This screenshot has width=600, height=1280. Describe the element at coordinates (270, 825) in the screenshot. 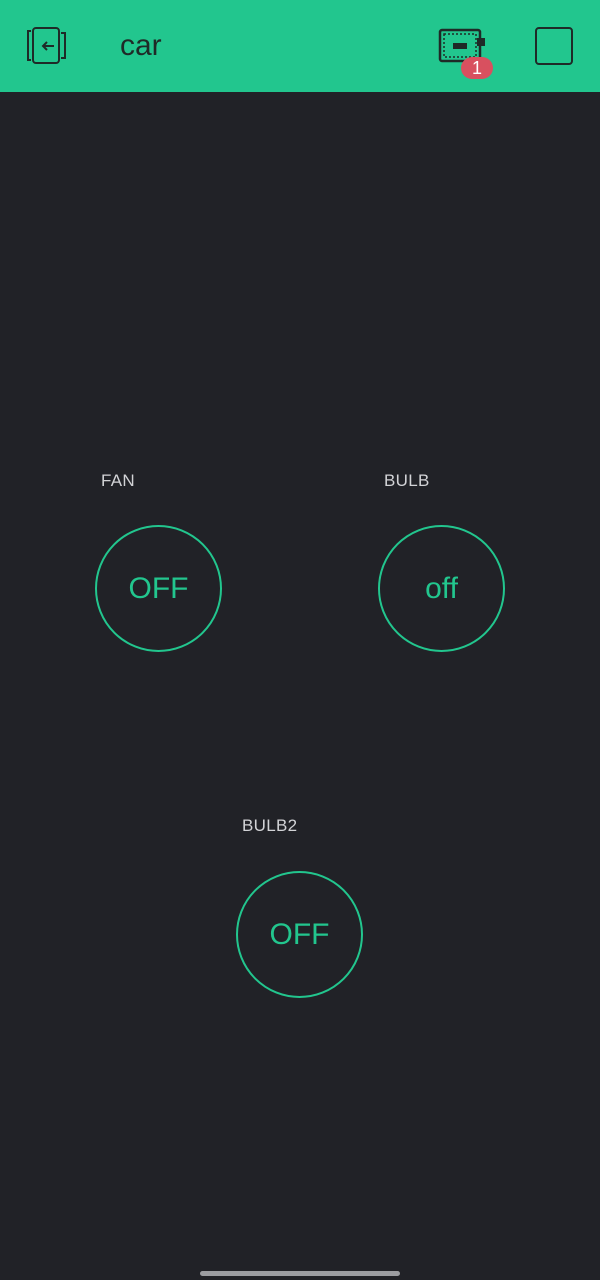

I see `bulb2-label: BULB2` at that location.